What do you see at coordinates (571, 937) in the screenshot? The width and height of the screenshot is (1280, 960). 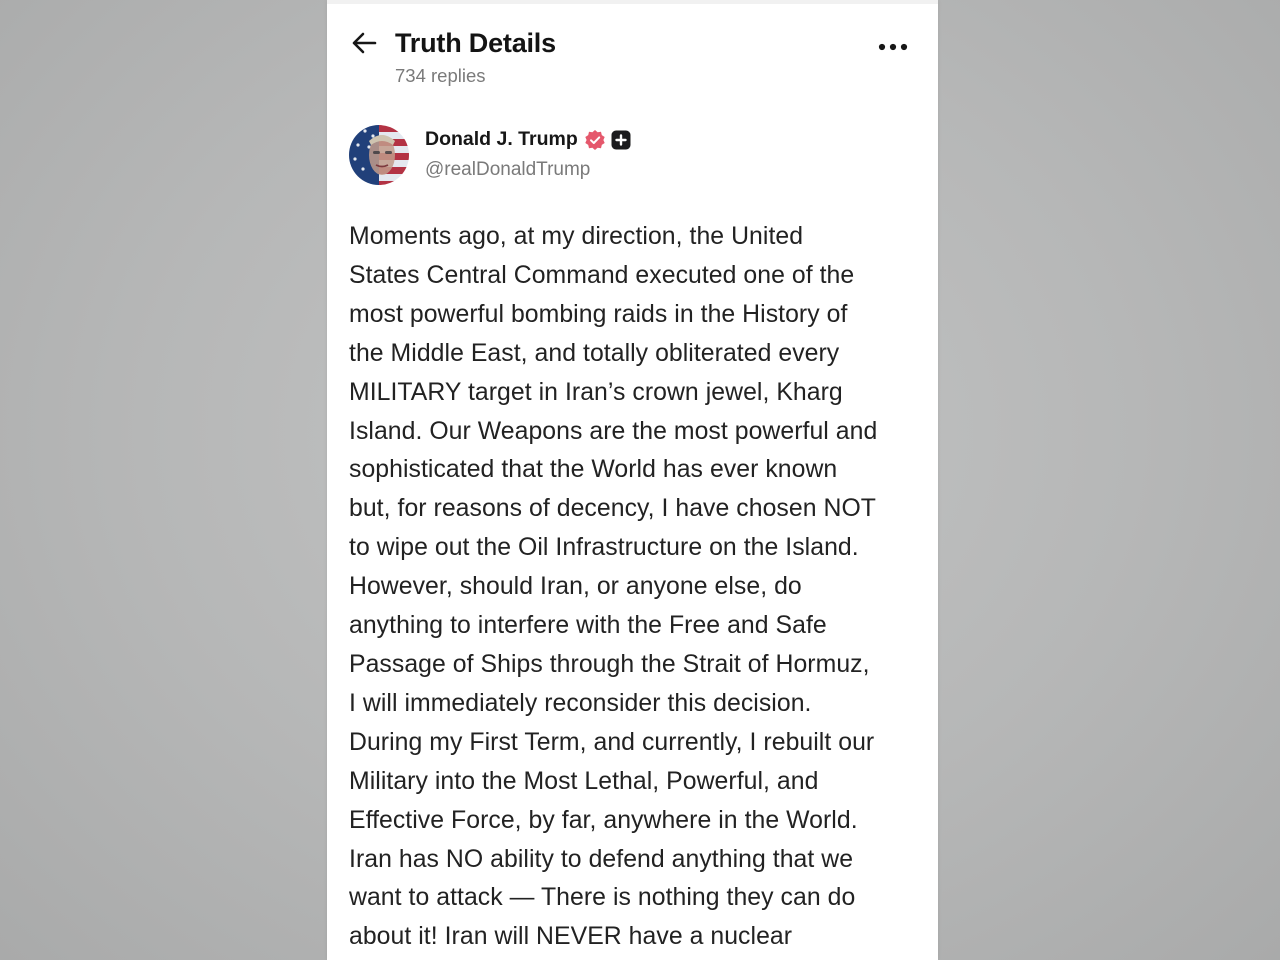 I see `post-text-line: about it! Iran will NEVER have a nuclear` at bounding box center [571, 937].